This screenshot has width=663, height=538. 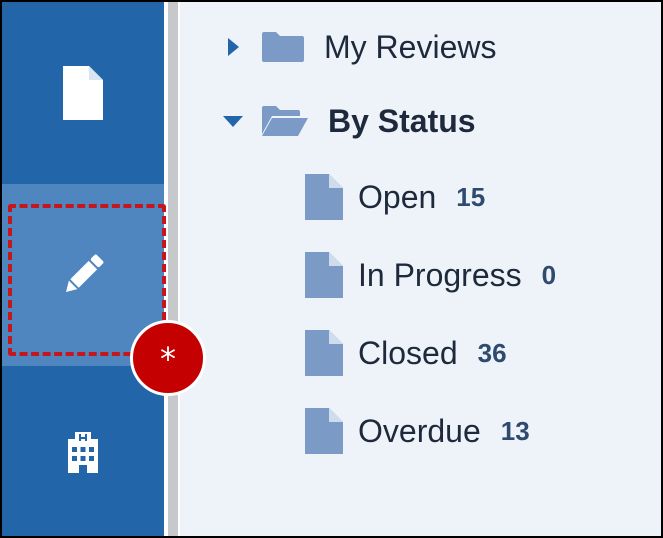 What do you see at coordinates (285, 121) in the screenshot?
I see `folder-open-icon` at bounding box center [285, 121].